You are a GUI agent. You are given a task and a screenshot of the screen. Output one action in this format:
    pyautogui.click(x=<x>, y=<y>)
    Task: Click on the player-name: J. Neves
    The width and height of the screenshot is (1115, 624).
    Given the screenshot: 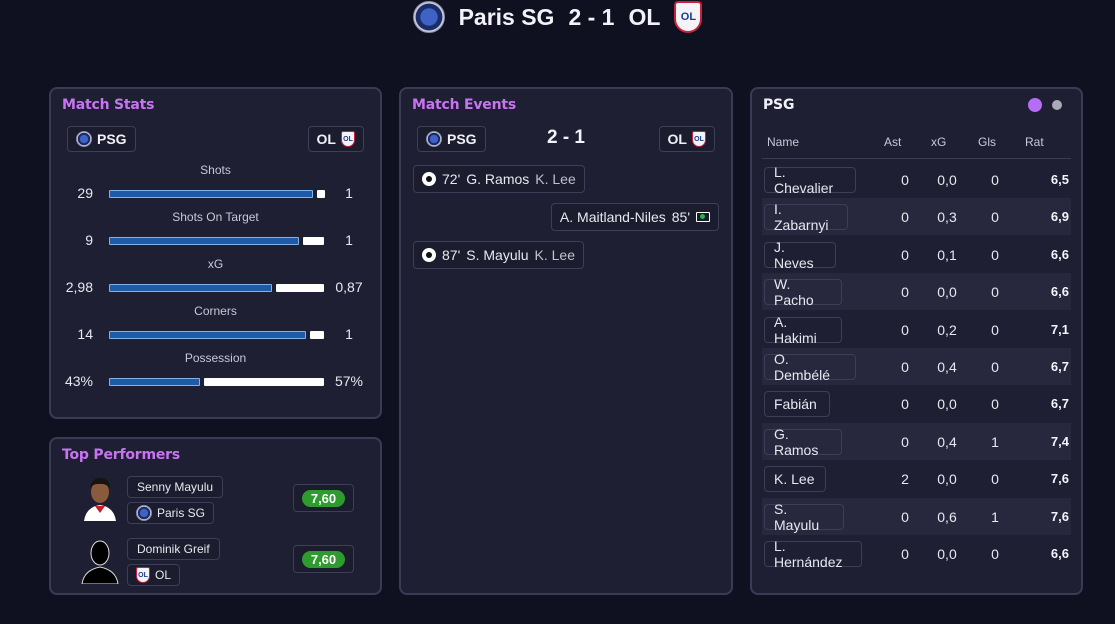 What is the action you would take?
    pyautogui.click(x=800, y=255)
    